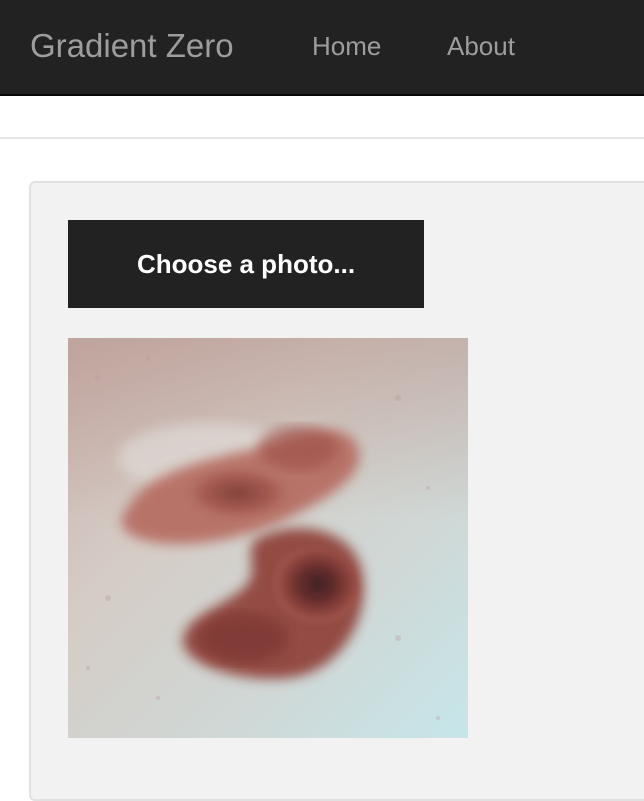  I want to click on section-divider, so click(322, 138).